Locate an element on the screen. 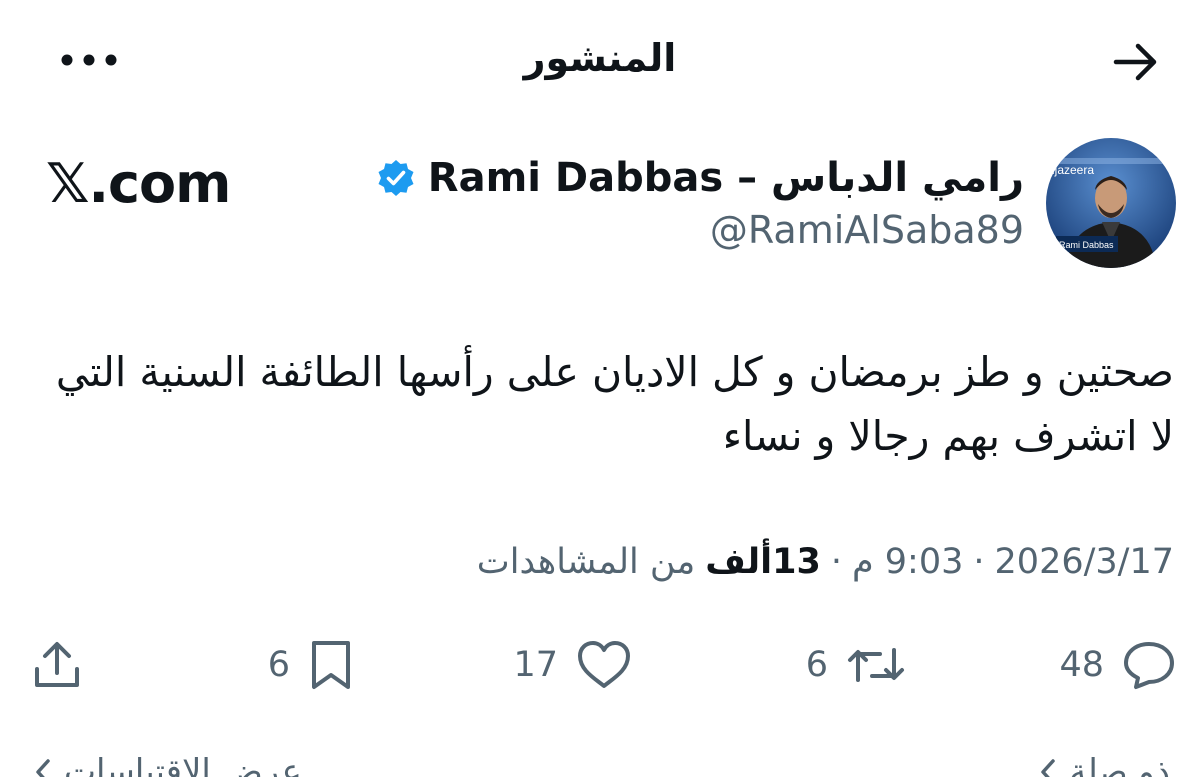  more-options-button is located at coordinates (89, 60).